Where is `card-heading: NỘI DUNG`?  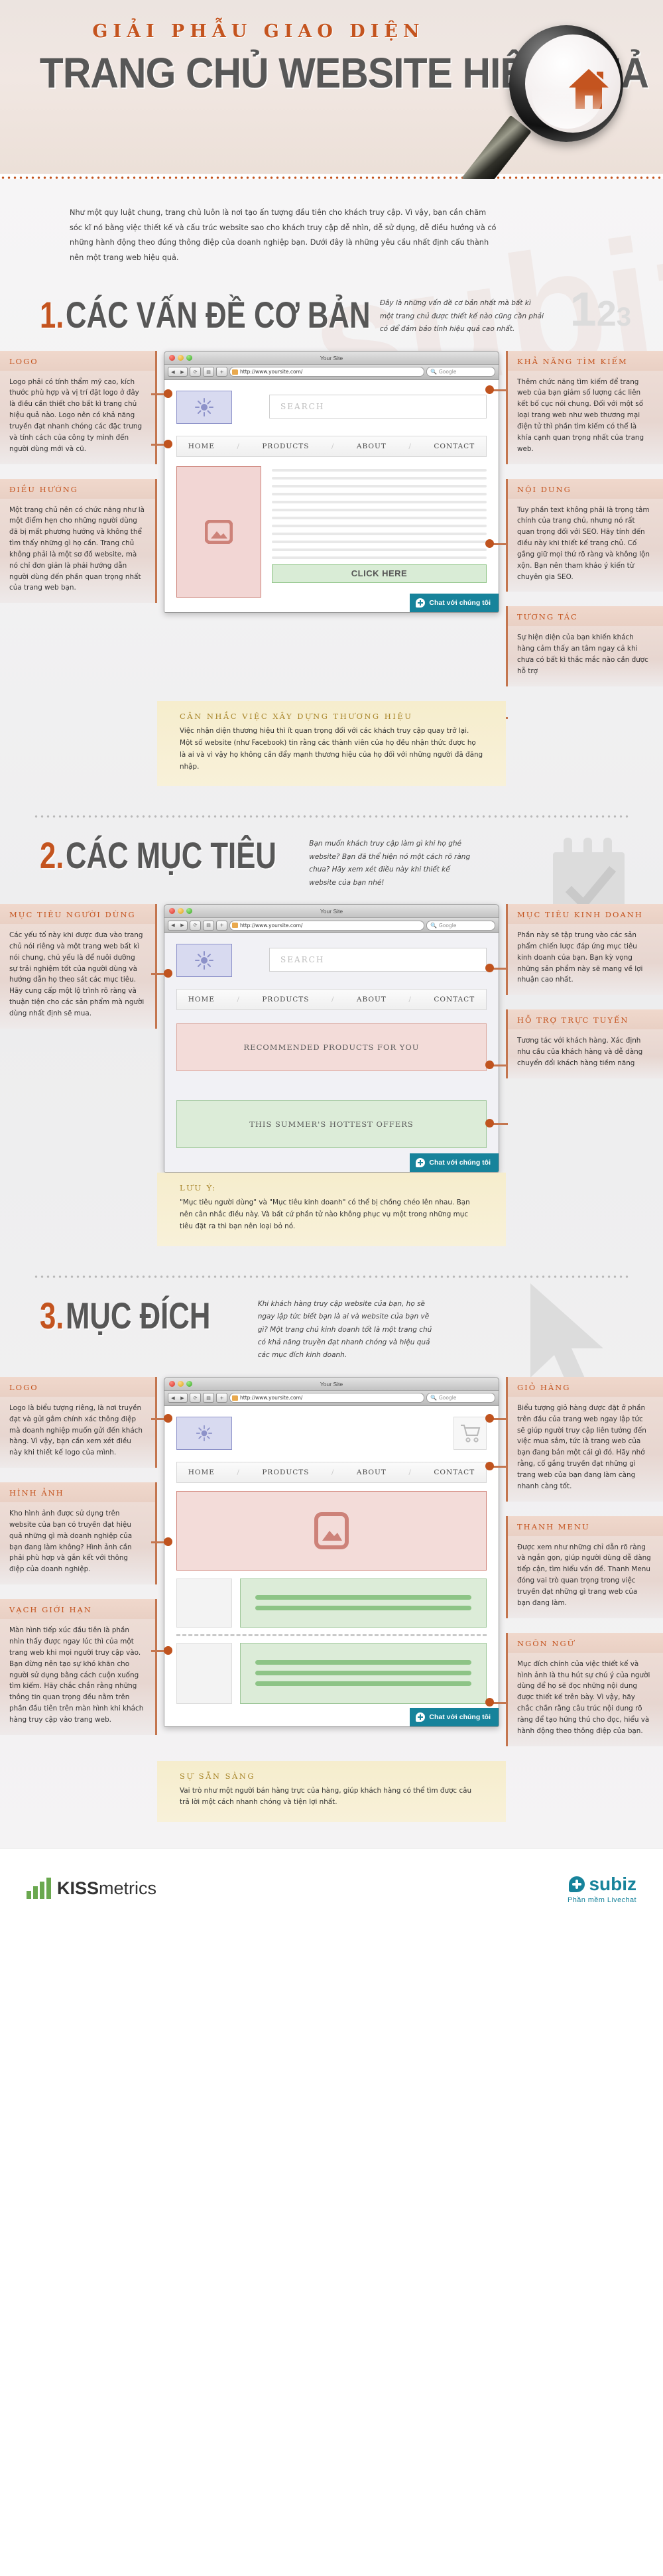
card-heading: NỘI DUNG is located at coordinates (585, 489).